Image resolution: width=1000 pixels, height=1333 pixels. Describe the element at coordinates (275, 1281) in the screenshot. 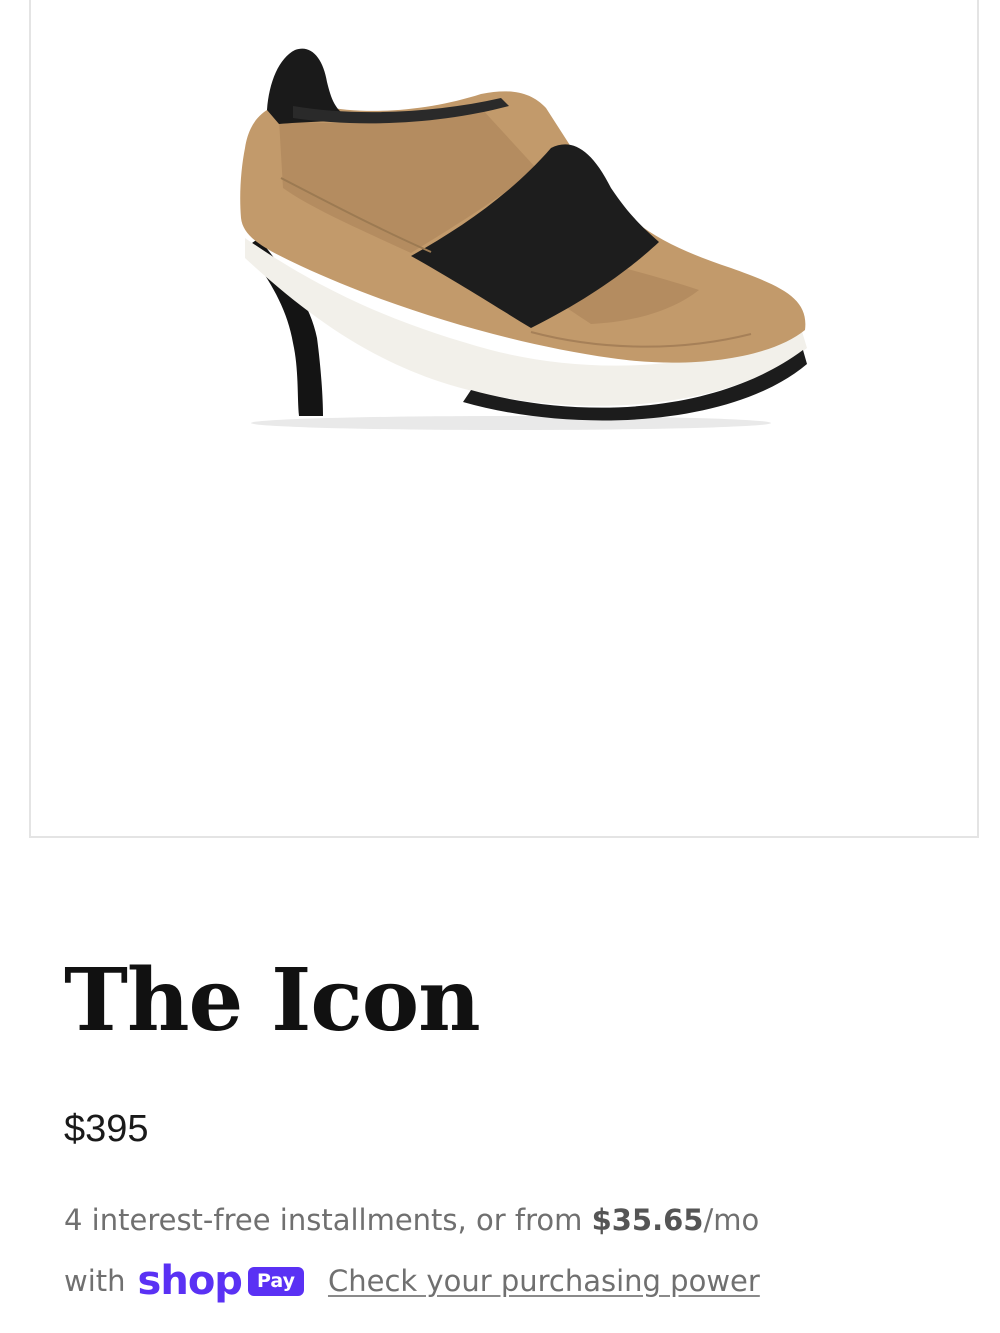

I see `pay-badge: Pay` at that location.